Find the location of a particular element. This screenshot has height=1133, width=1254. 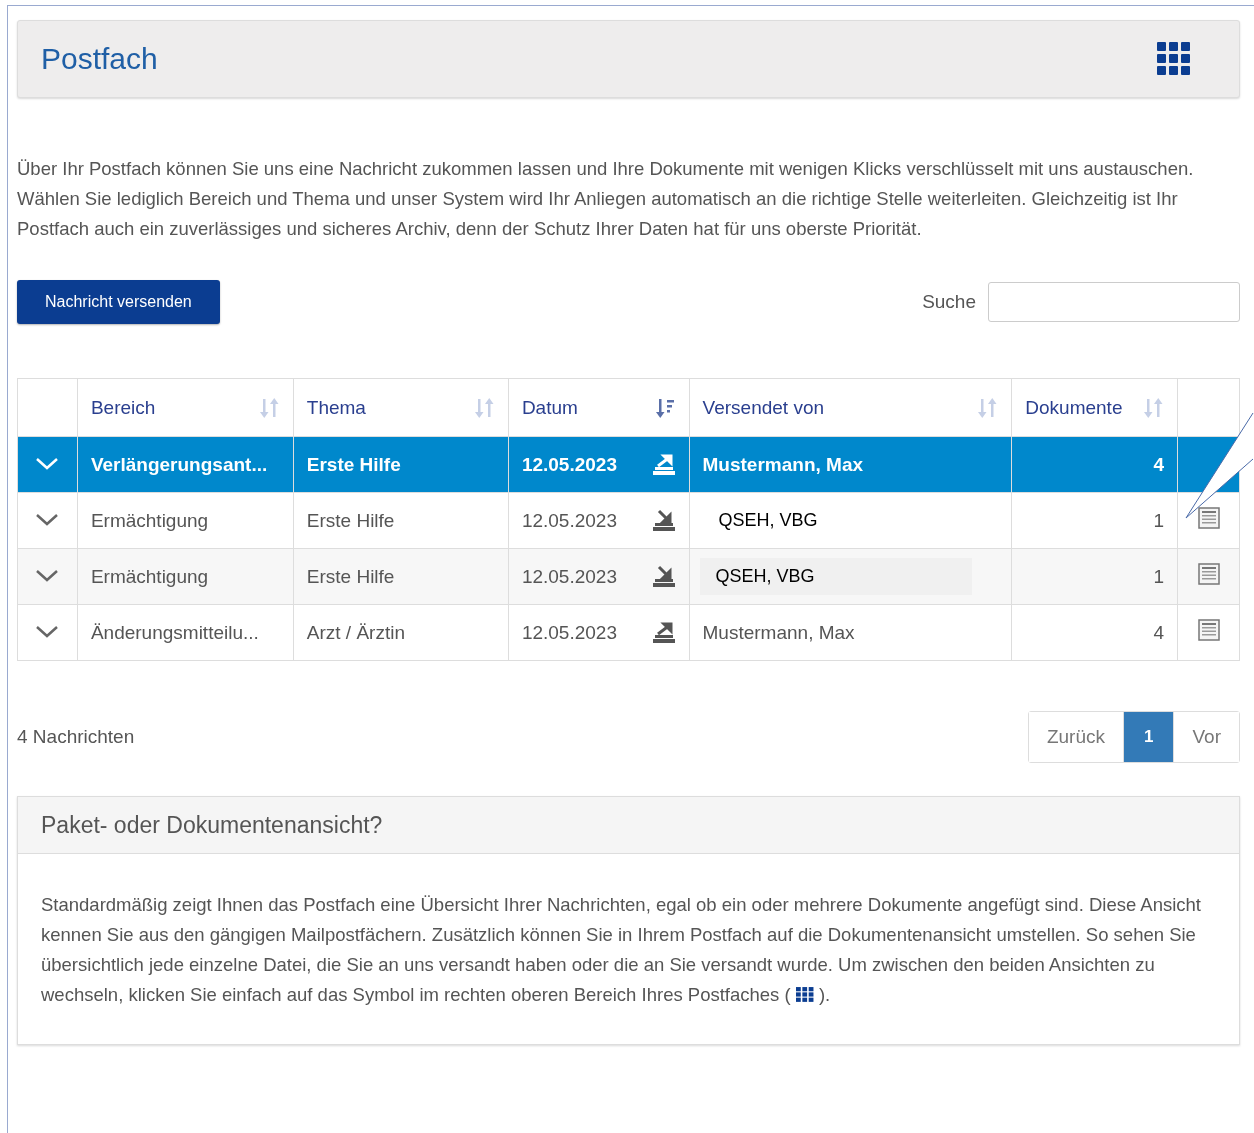

send-message-button: Nachricht versenden is located at coordinates (118, 302).